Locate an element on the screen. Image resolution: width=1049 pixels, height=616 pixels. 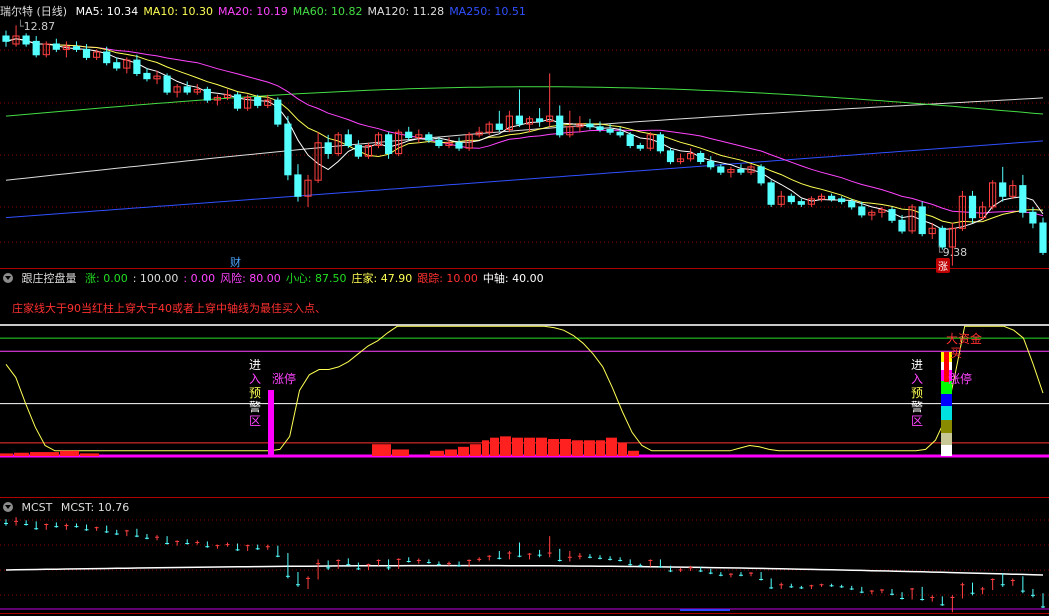
zone-char: 预 is located at coordinates (254, 393).